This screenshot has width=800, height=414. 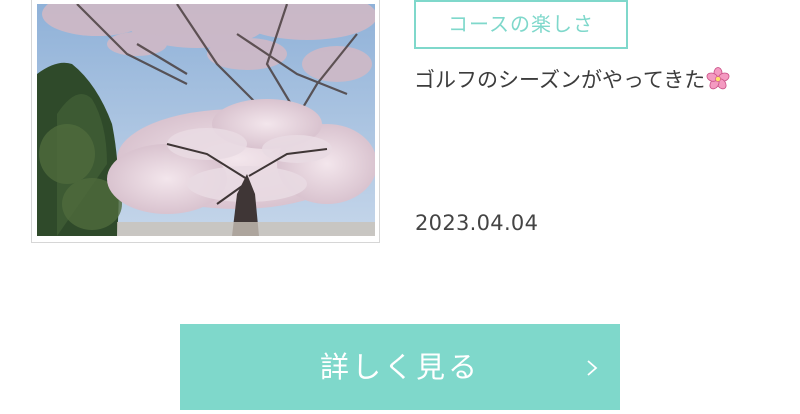 I want to click on chevron-right-icon, so click(x=592, y=368).